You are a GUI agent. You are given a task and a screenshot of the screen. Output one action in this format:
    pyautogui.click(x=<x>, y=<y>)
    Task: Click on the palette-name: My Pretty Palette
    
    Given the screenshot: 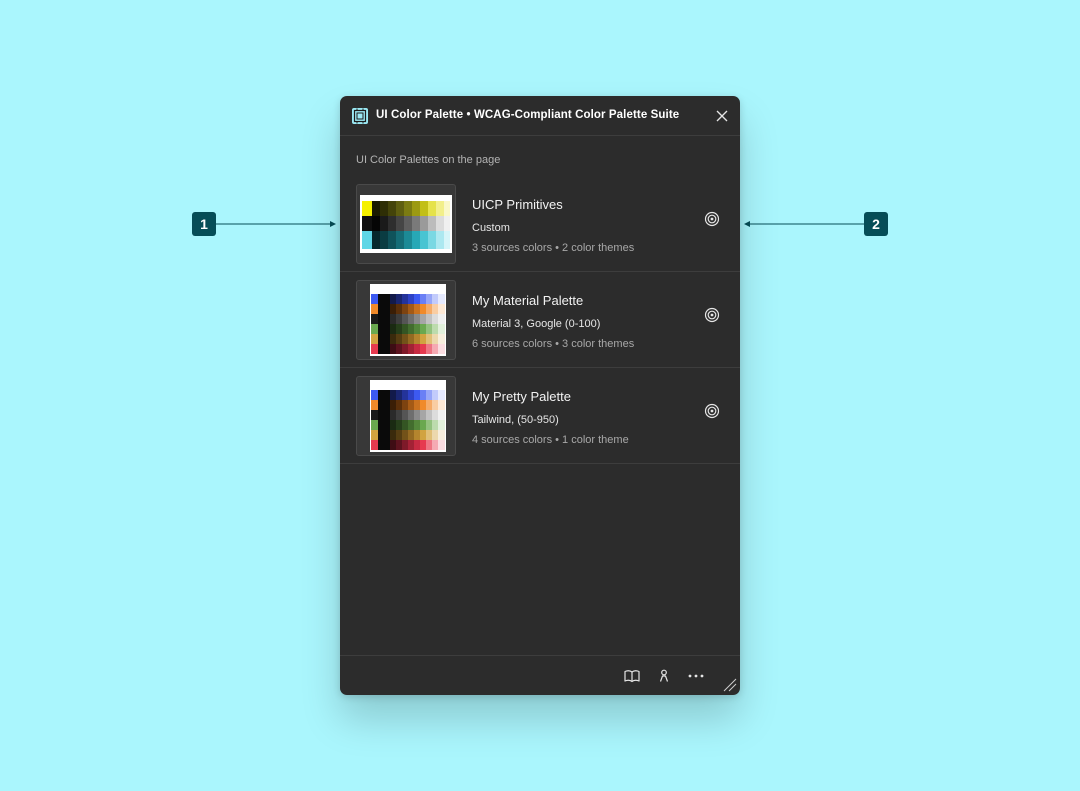 What is the action you would take?
    pyautogui.click(x=521, y=396)
    